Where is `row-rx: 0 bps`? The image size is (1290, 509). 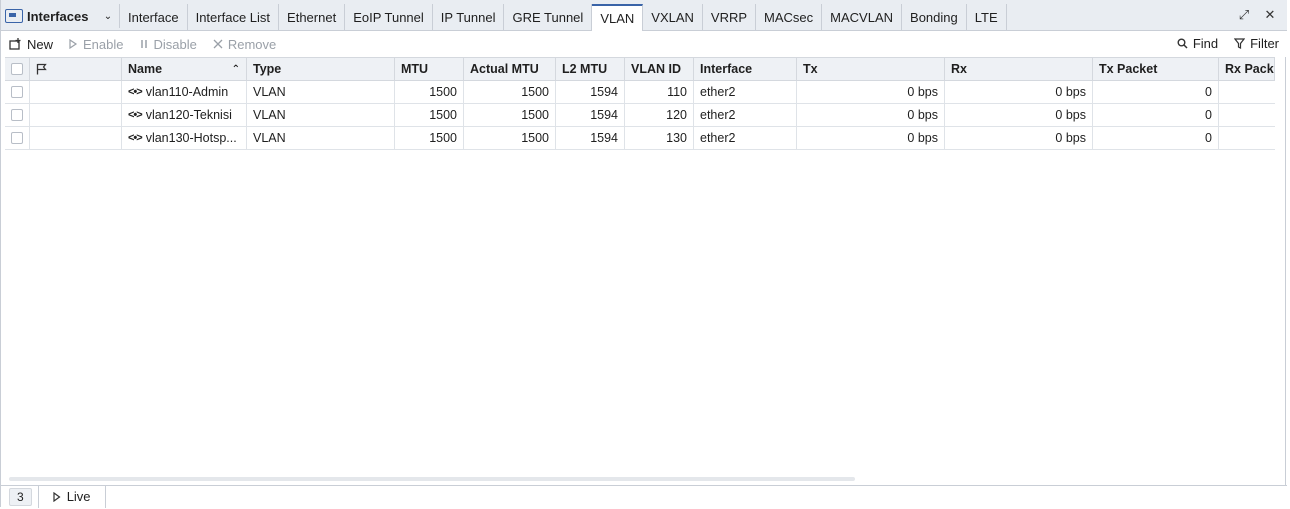 row-rx: 0 bps is located at coordinates (1019, 138).